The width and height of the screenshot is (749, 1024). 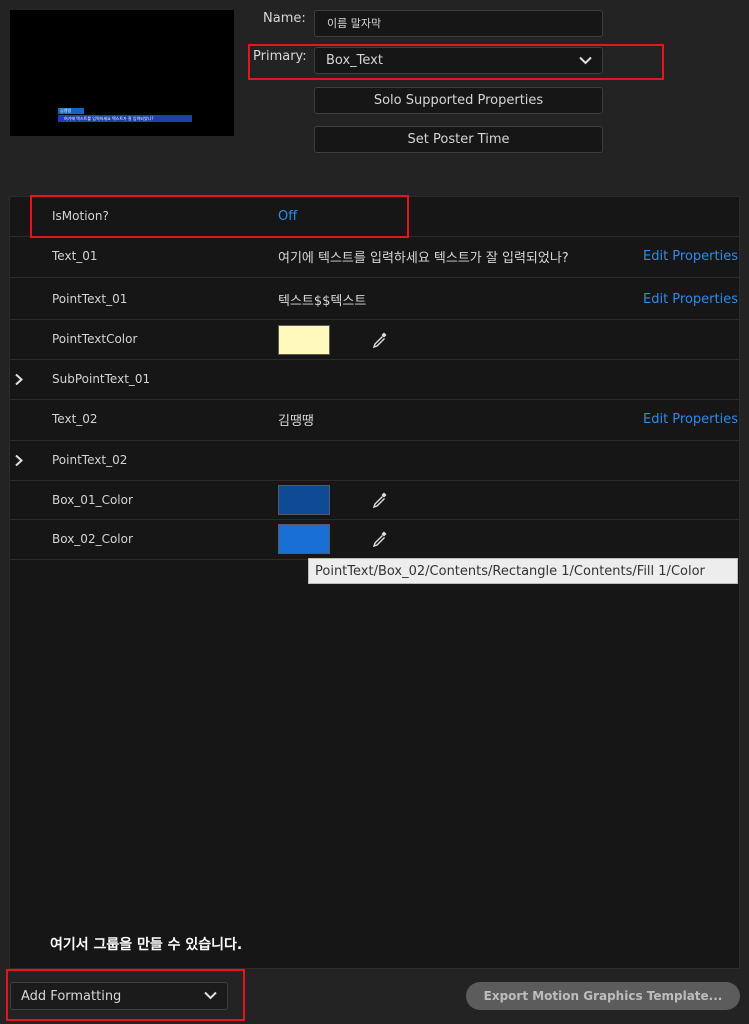 What do you see at coordinates (287, 216) in the screenshot?
I see `ismotion-toggle: Off` at bounding box center [287, 216].